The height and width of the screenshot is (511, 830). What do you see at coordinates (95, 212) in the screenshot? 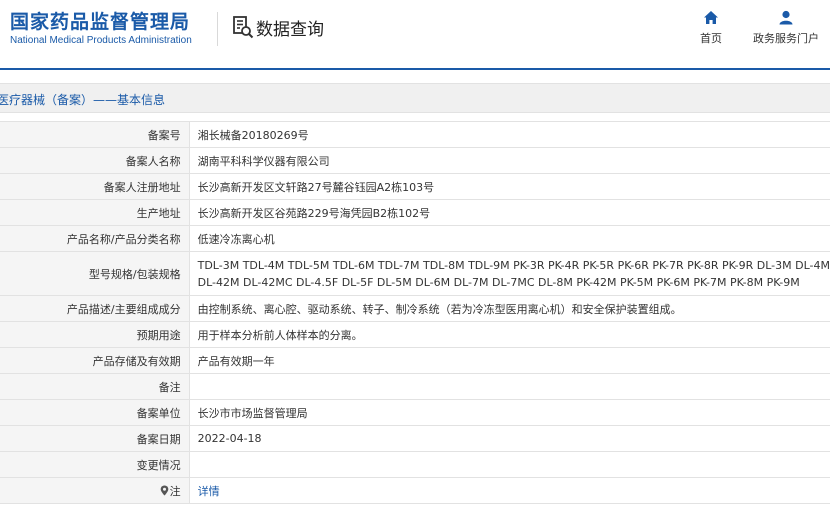
I see `field-label: 生产地址` at bounding box center [95, 212].